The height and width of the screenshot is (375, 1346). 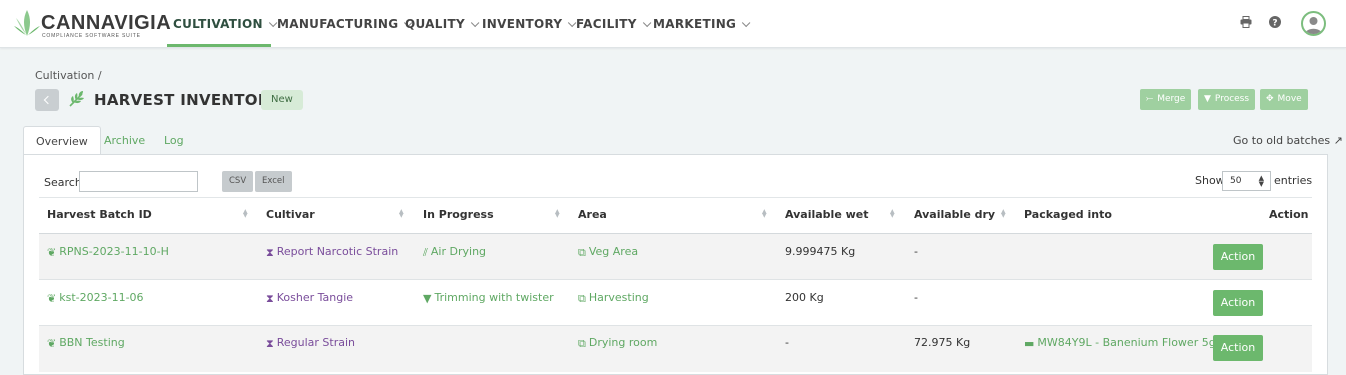 I want to click on entries-per-page-value: 50, so click(x=1236, y=181).